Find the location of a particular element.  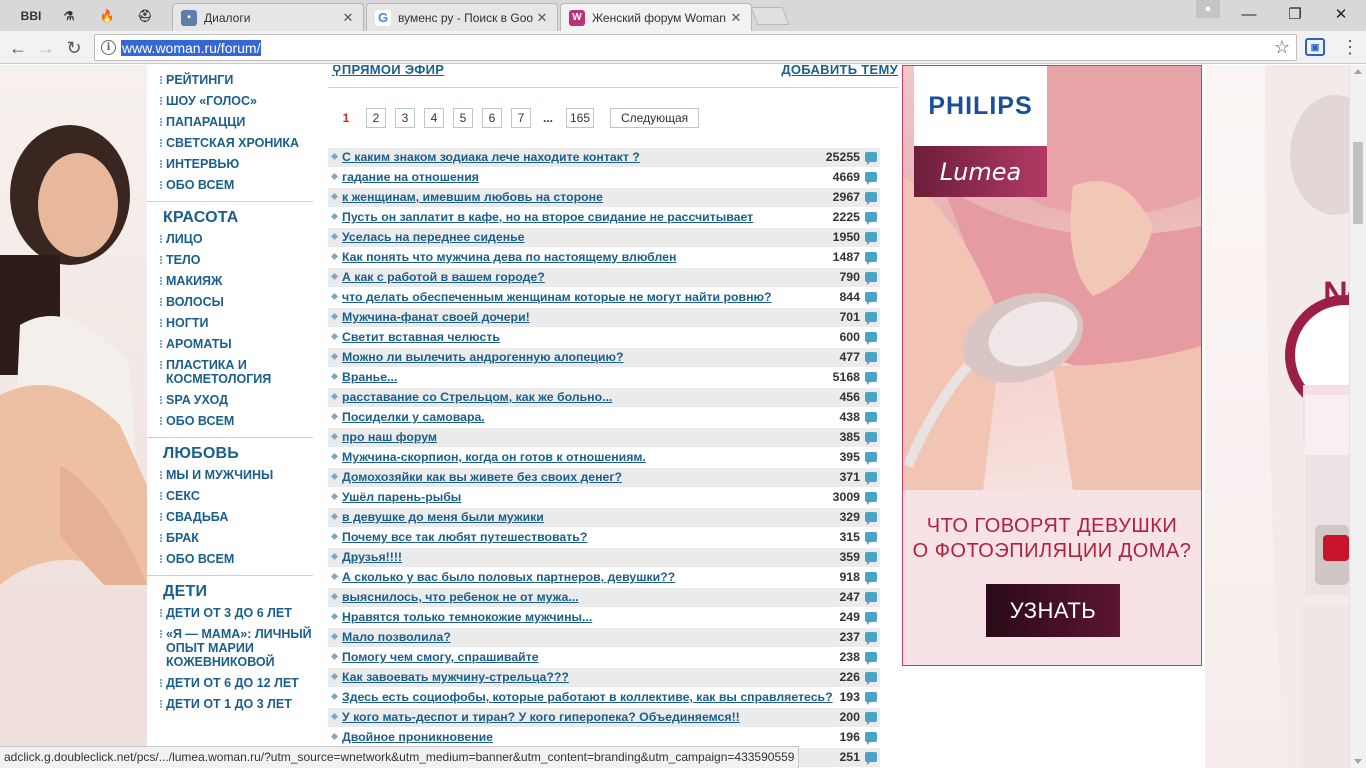

topic-title-link: Мужчина-фанат своей дочери! is located at coordinates (436, 317).